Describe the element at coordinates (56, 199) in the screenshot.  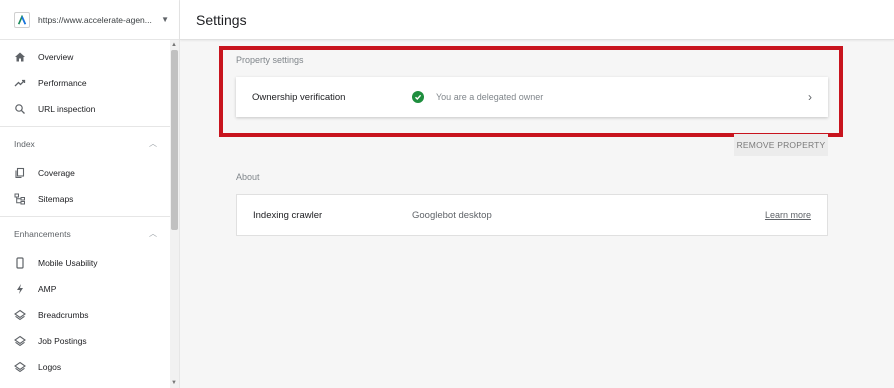
I see `sidebar-item-label: Sitemaps` at that location.